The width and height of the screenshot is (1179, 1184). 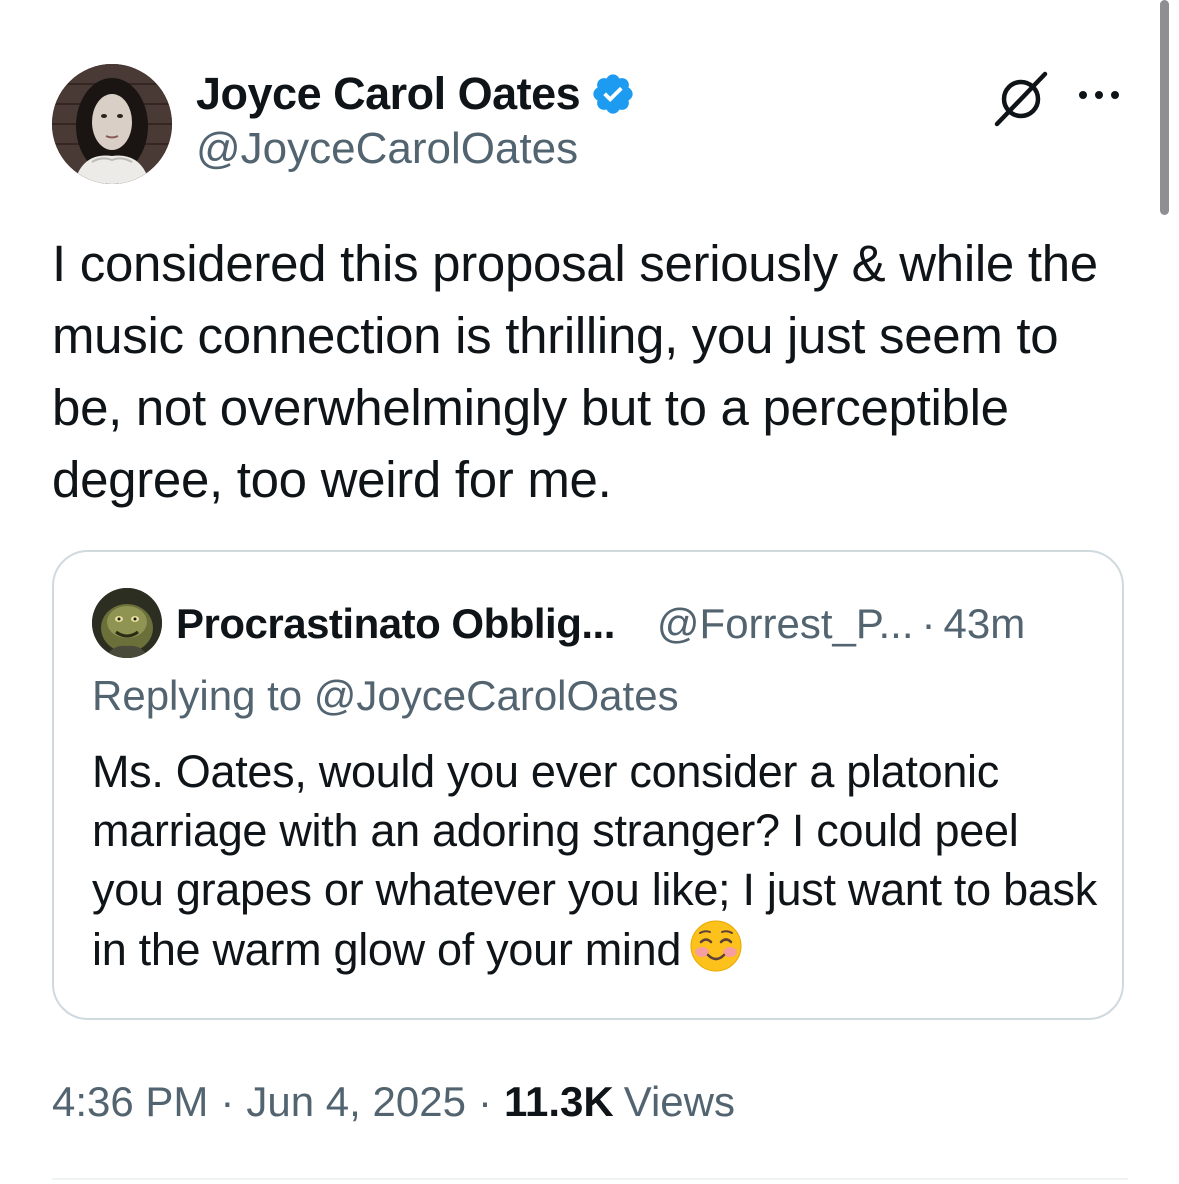 What do you see at coordinates (387, 149) in the screenshot?
I see `author-handle: @JoyceCarolOates` at bounding box center [387, 149].